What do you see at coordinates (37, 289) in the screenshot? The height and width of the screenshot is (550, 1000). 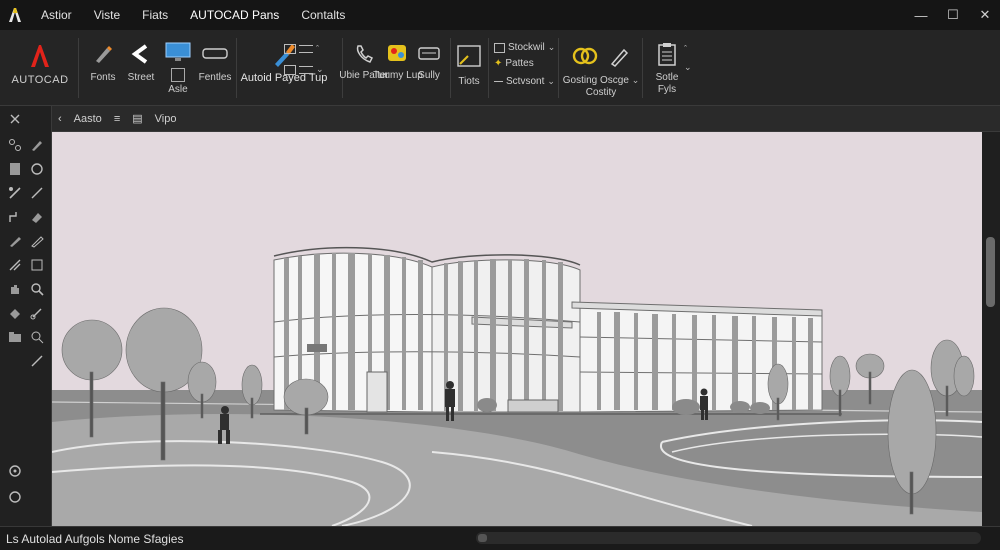 I see `zoom-icon` at bounding box center [37, 289].